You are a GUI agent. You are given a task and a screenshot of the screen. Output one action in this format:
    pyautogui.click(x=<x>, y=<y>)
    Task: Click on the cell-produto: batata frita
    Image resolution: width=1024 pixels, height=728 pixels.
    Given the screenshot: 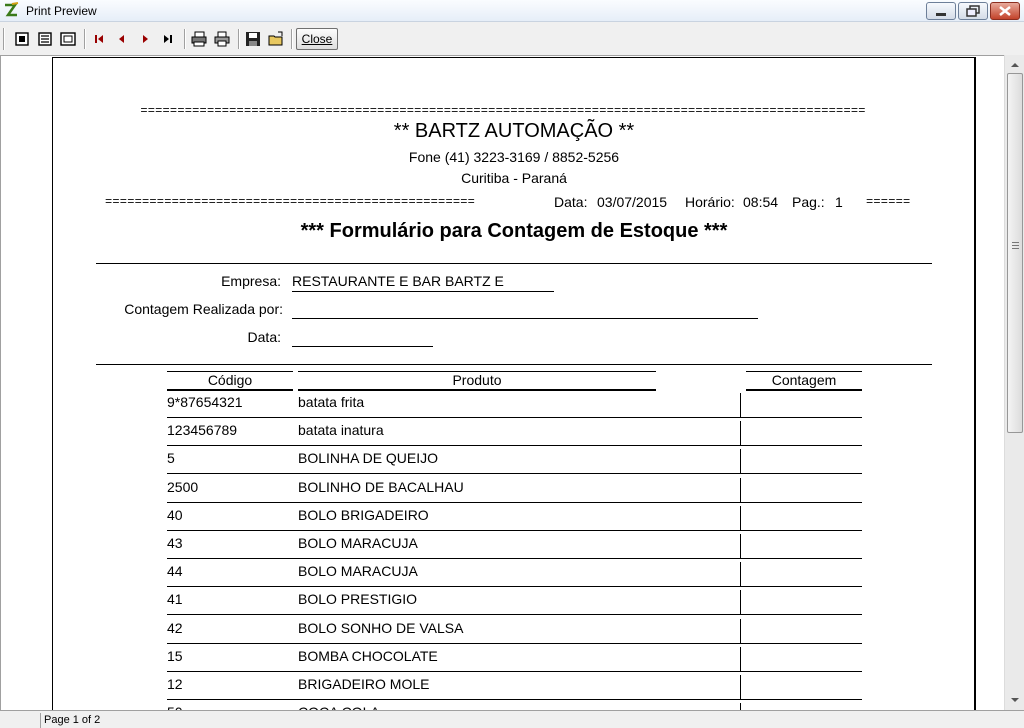 What is the action you would take?
    pyautogui.click(x=331, y=402)
    